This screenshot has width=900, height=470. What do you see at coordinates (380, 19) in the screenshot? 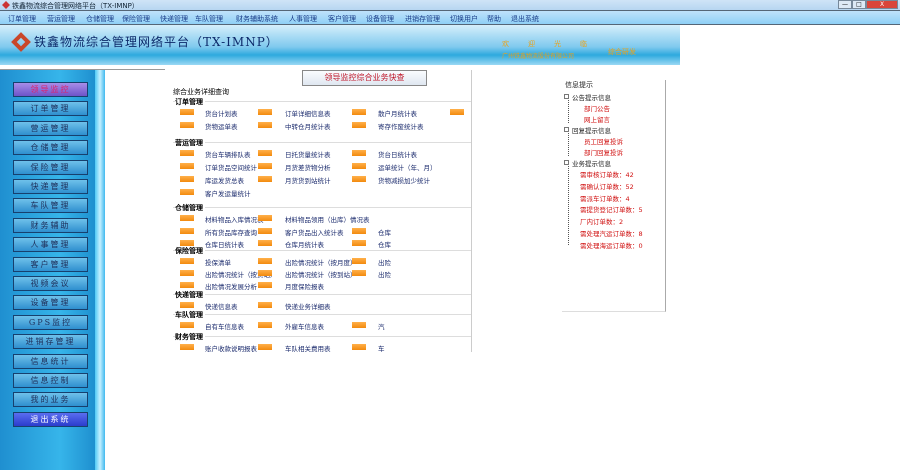
I see `menu-item: 设备管理` at bounding box center [380, 19].